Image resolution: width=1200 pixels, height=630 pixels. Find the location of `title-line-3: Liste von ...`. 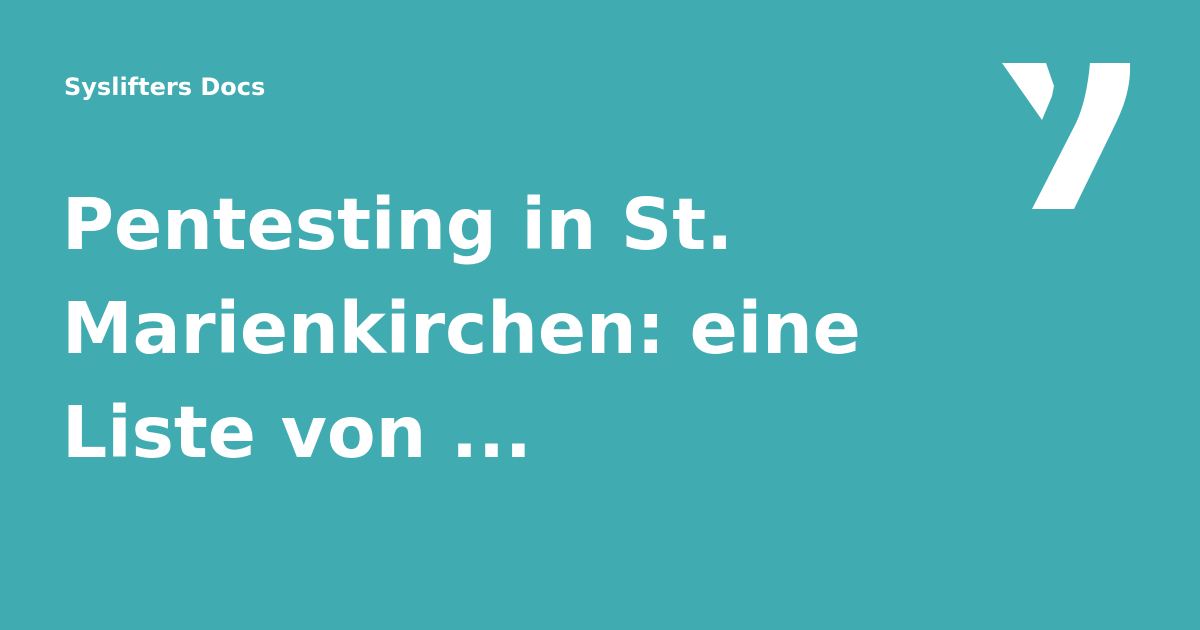

title-line-3: Liste von ... is located at coordinates (297, 432).